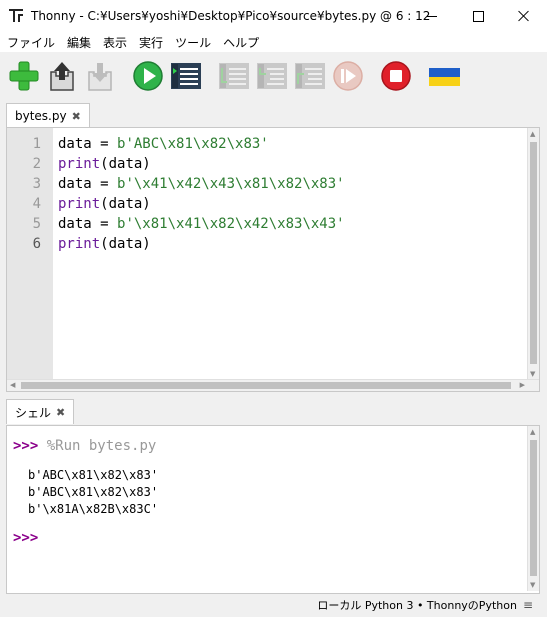 The height and width of the screenshot is (617, 547). I want to click on code-line: data = b'ABC\x81\x82\x83', so click(163, 144).